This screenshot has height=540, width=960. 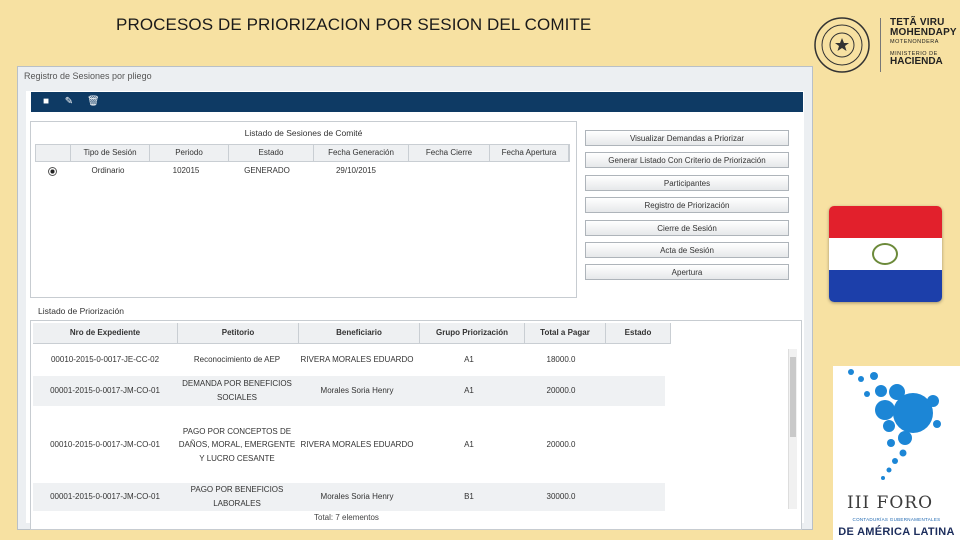 I want to click on cell-grupo: B1, so click(x=469, y=497).